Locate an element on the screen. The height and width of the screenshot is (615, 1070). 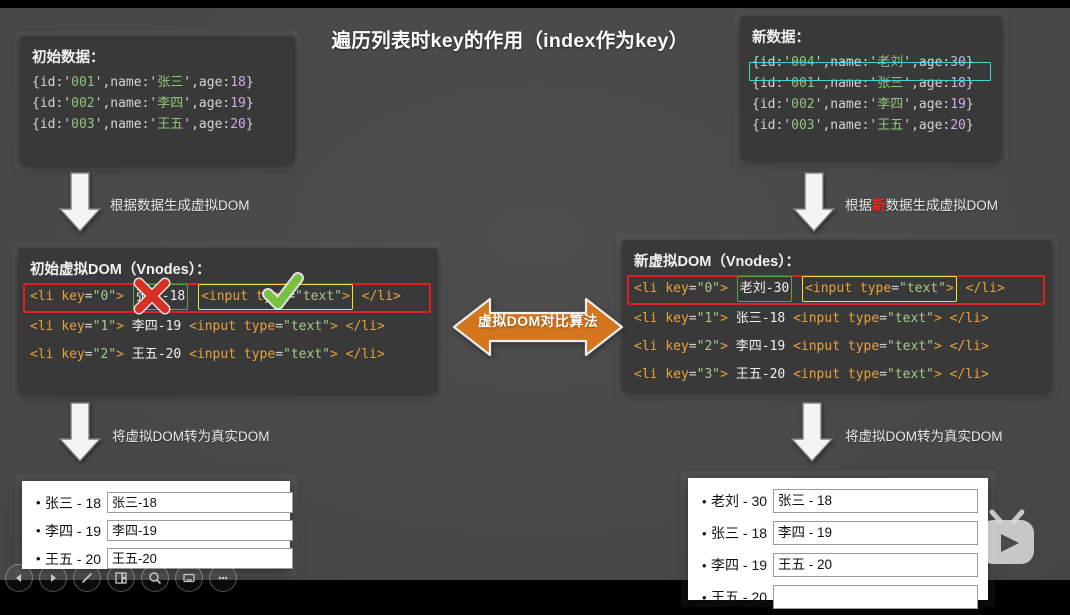
initial-vdom-heading: 初始虚拟DOM（Vnodes）： is located at coordinates (120, 270).